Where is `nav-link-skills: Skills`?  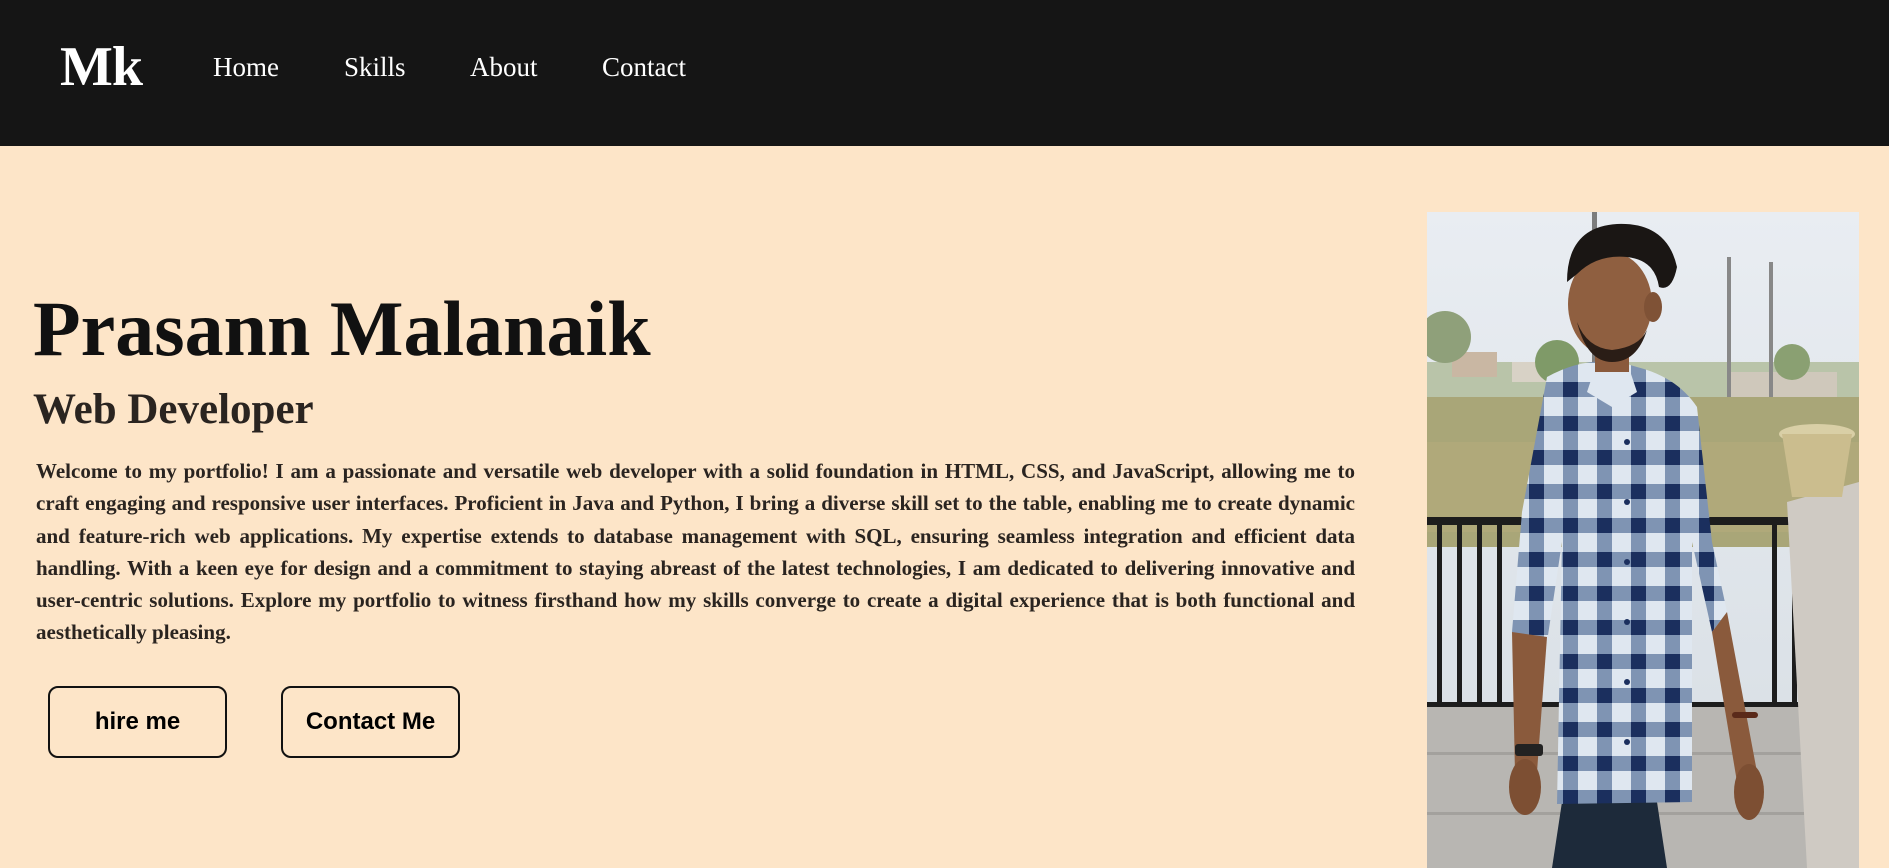
nav-link-skills: Skills is located at coordinates (375, 67).